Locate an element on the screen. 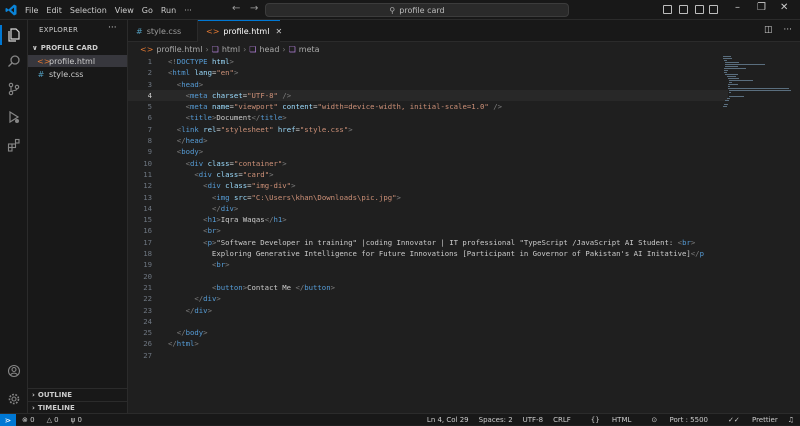 The width and height of the screenshot is (800, 426). explorer-more-icon: ··· is located at coordinates (112, 28).